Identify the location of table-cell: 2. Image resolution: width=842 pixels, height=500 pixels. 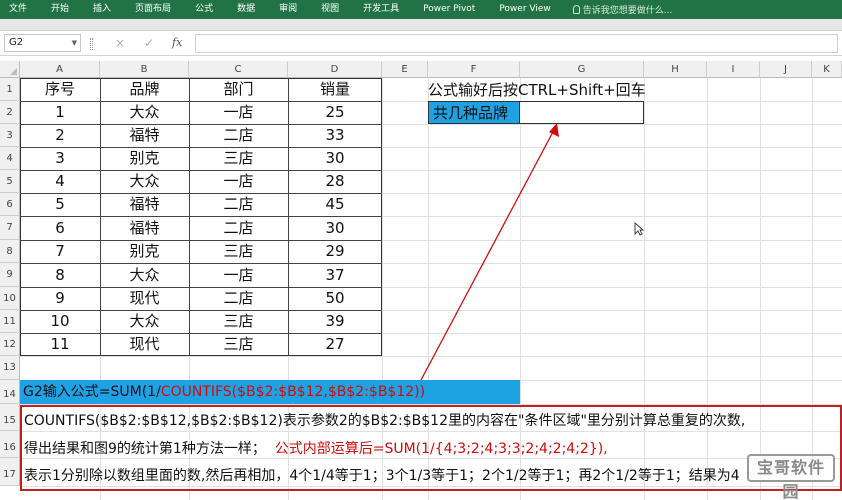
(60, 135).